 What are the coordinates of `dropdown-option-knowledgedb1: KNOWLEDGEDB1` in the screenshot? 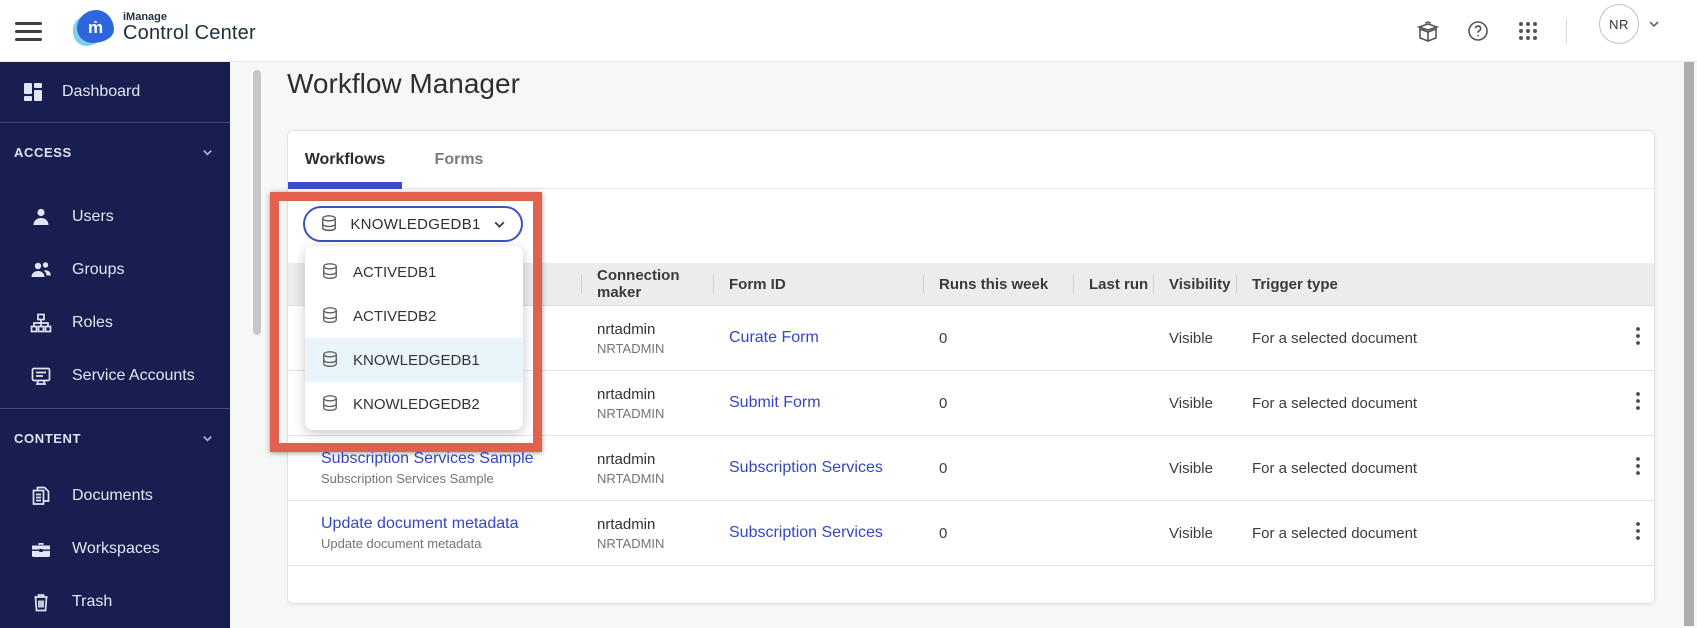 It's located at (414, 360).